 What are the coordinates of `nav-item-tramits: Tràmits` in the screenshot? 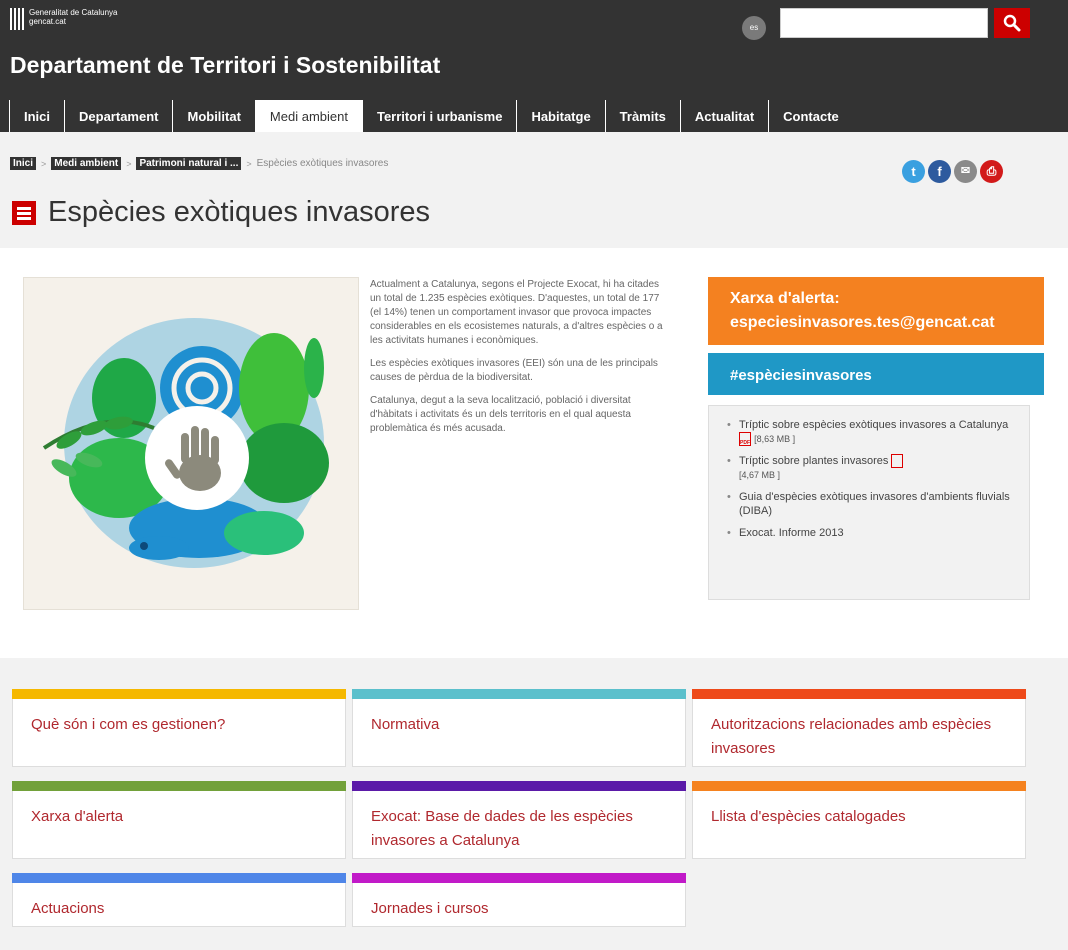 It's located at (642, 116).